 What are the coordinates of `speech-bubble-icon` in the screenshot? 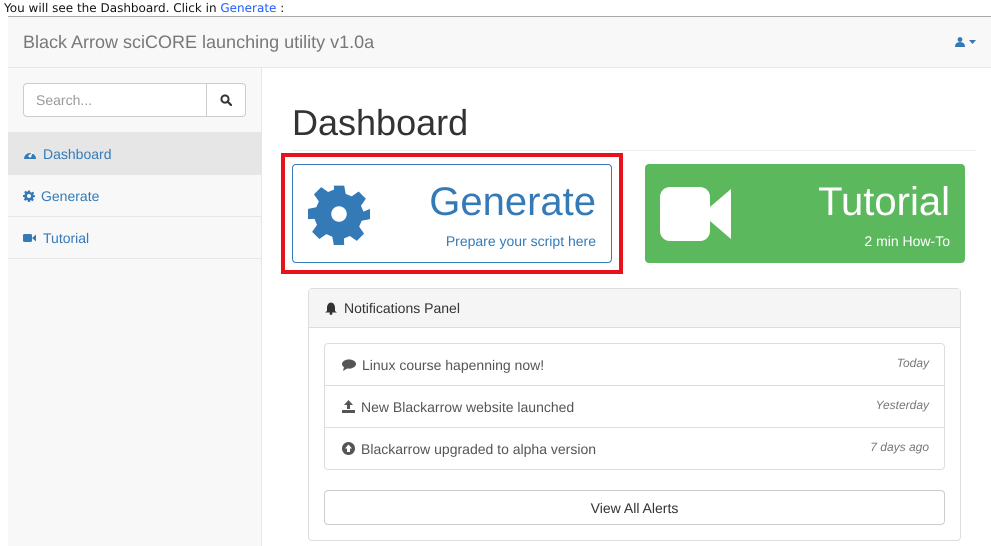 It's located at (349, 364).